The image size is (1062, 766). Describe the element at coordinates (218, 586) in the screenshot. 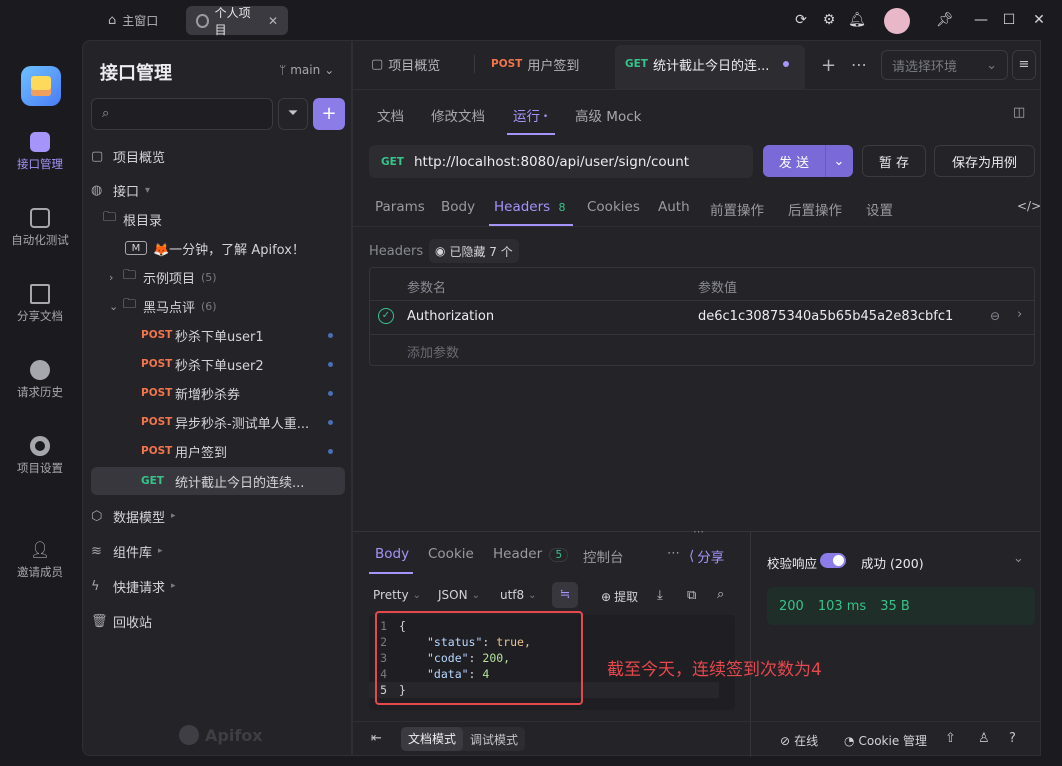

I see `sidebar-item-quick-request: ϟ 快捷请求 ▸` at that location.